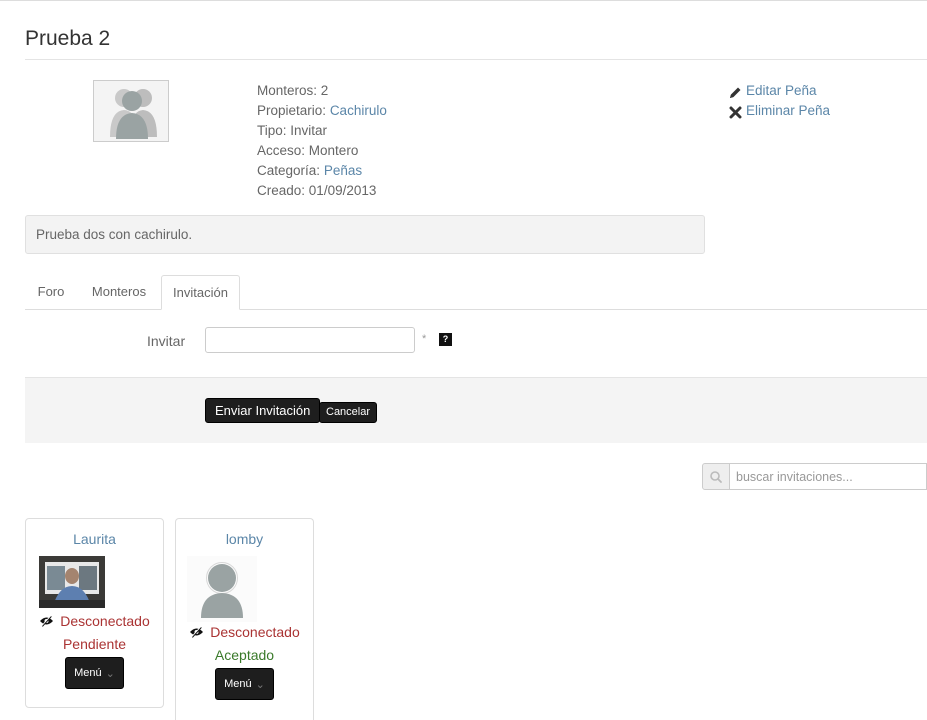  What do you see at coordinates (131, 111) in the screenshot?
I see `group-avatar-icon` at bounding box center [131, 111].